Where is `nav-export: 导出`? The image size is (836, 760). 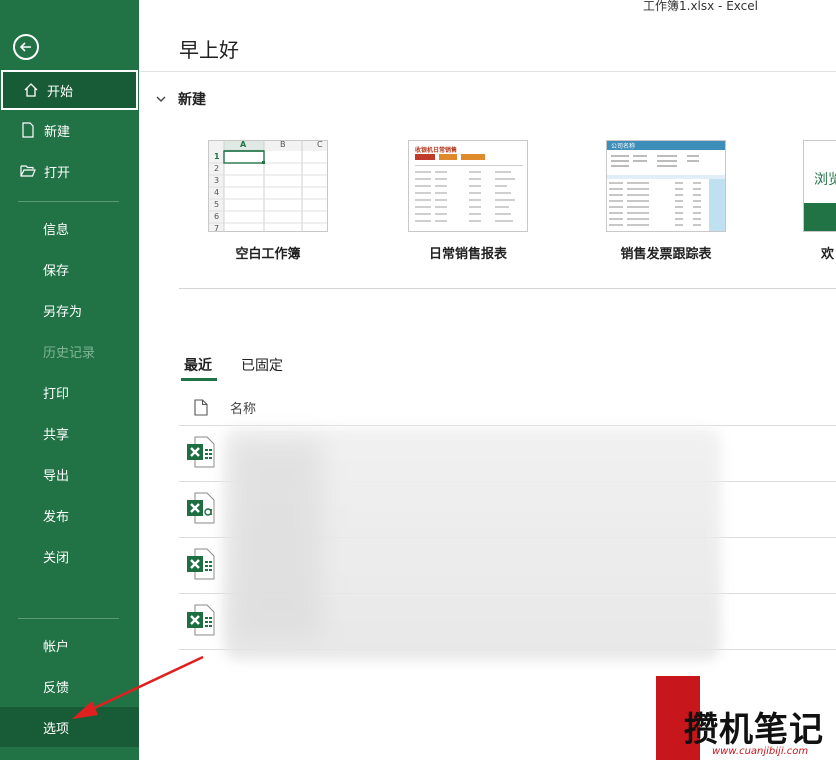 nav-export: 导出 is located at coordinates (69, 474).